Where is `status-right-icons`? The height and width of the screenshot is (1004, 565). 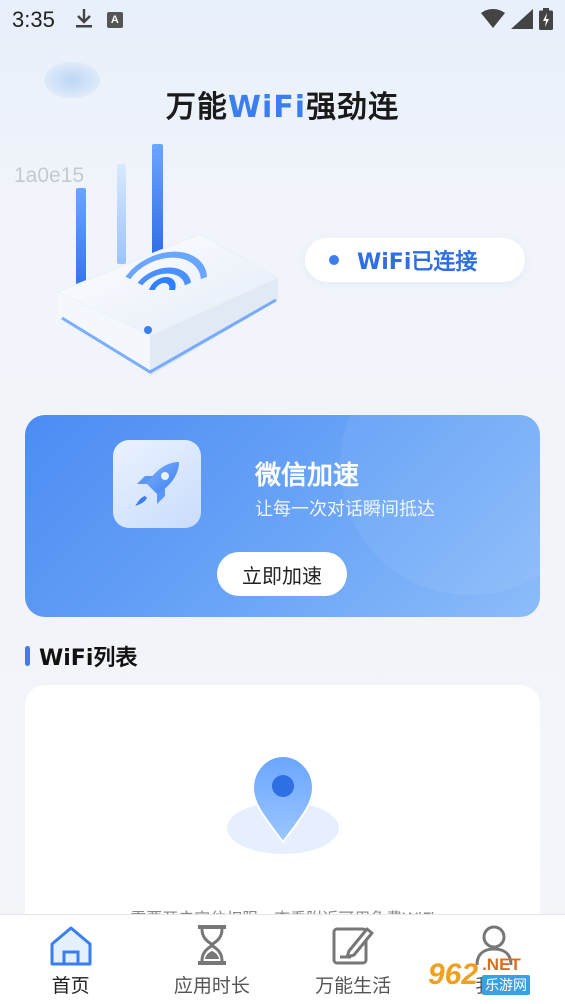
status-right-icons is located at coordinates (517, 21).